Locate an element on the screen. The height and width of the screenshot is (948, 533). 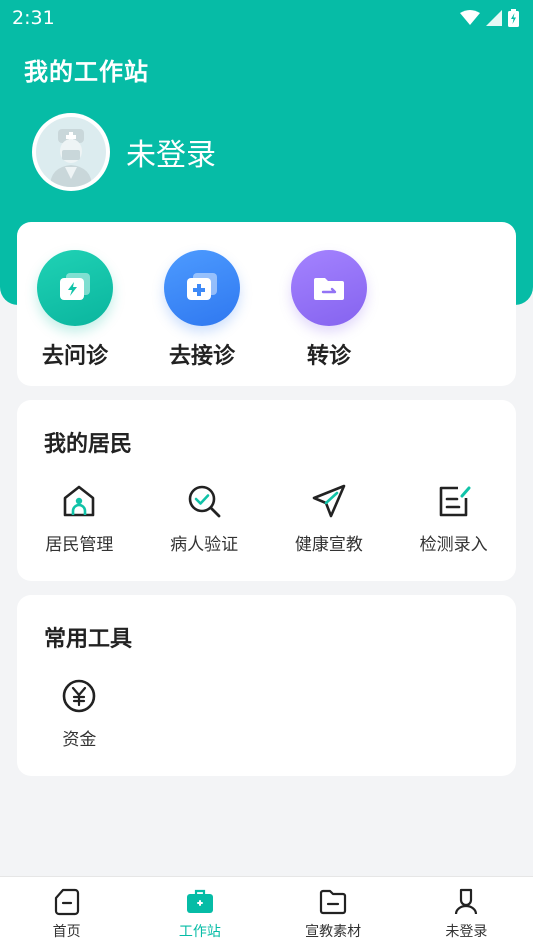
quick-action-transfer: 转诊 is located at coordinates (354, 310).